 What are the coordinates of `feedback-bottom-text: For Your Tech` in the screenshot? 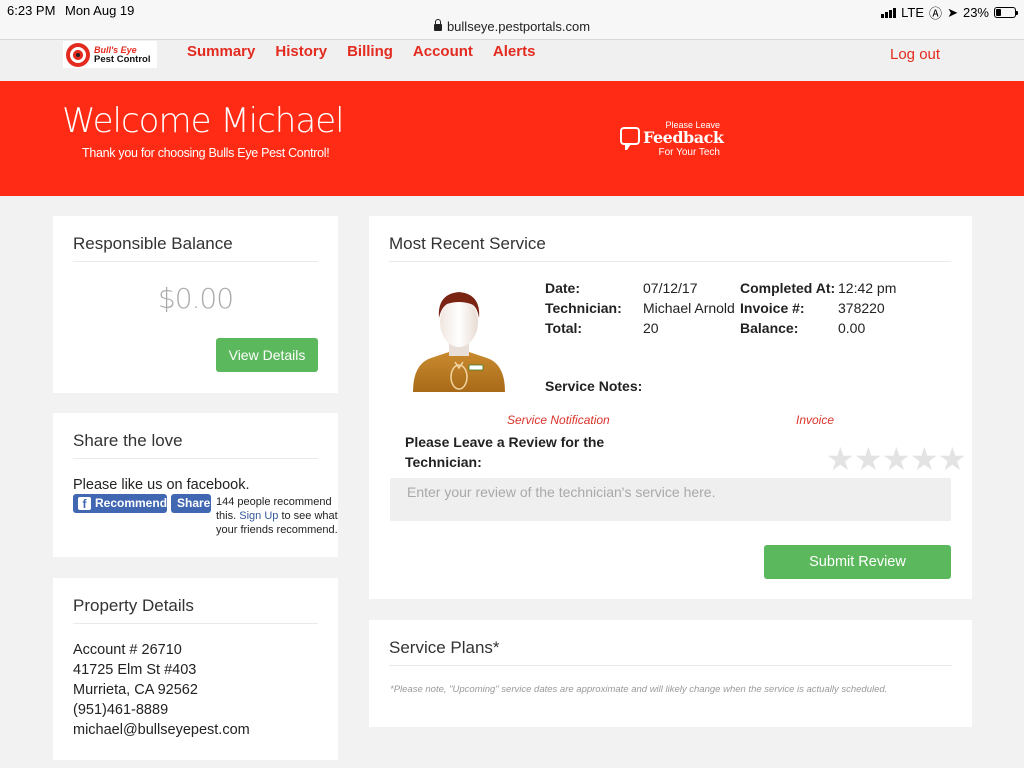 It's located at (689, 152).